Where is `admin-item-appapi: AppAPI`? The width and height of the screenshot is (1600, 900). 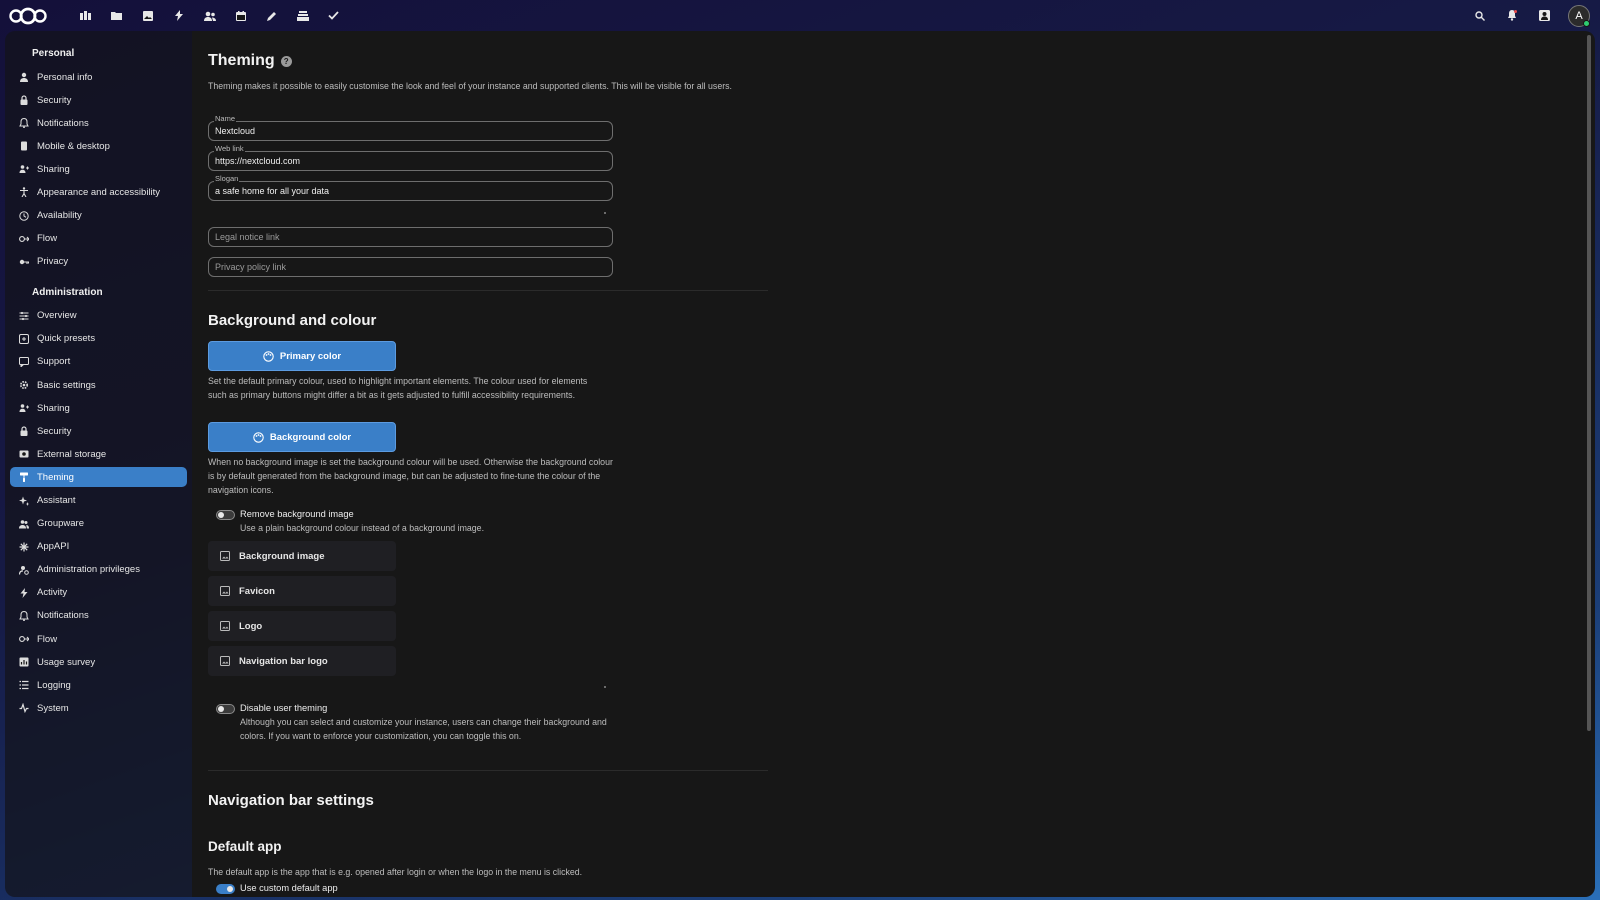 admin-item-appapi: AppAPI is located at coordinates (98, 547).